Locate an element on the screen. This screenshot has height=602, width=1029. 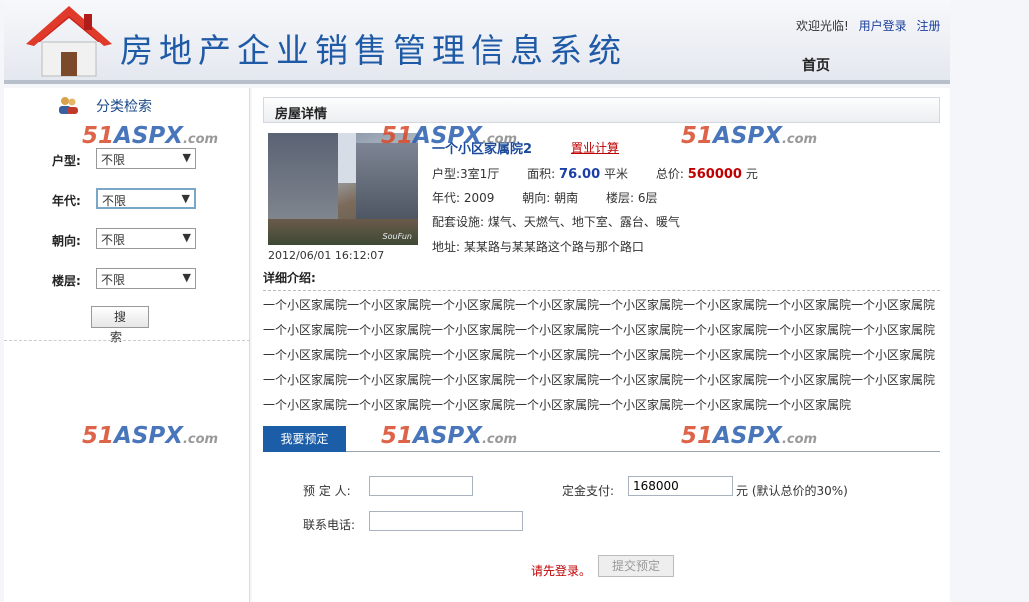
login-tip: 请先登录。 is located at coordinates (561, 571).